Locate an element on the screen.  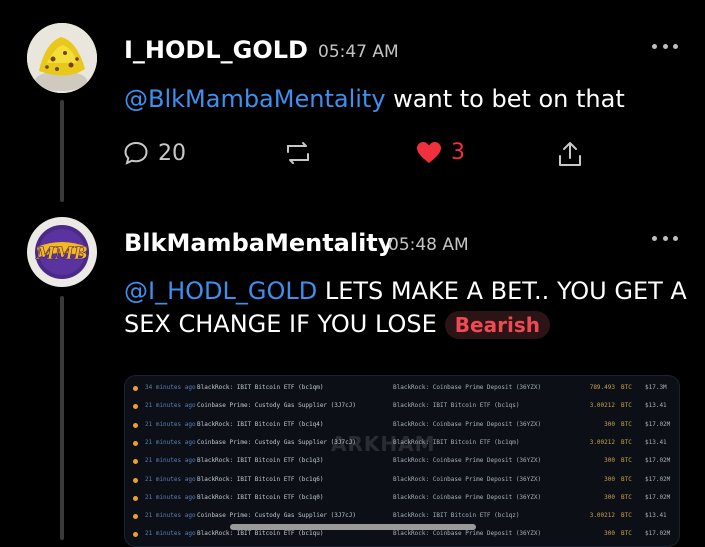
like-button: 3 is located at coordinates (440, 152).